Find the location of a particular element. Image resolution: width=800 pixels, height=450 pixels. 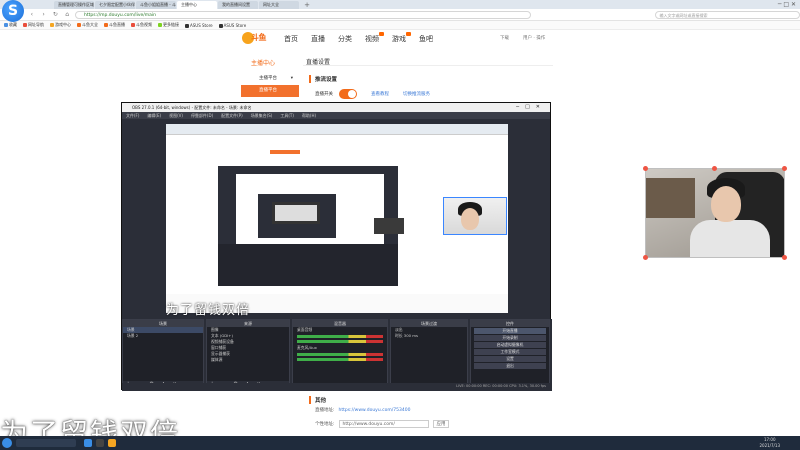

reload-icon: ↻ is located at coordinates (56, 14).